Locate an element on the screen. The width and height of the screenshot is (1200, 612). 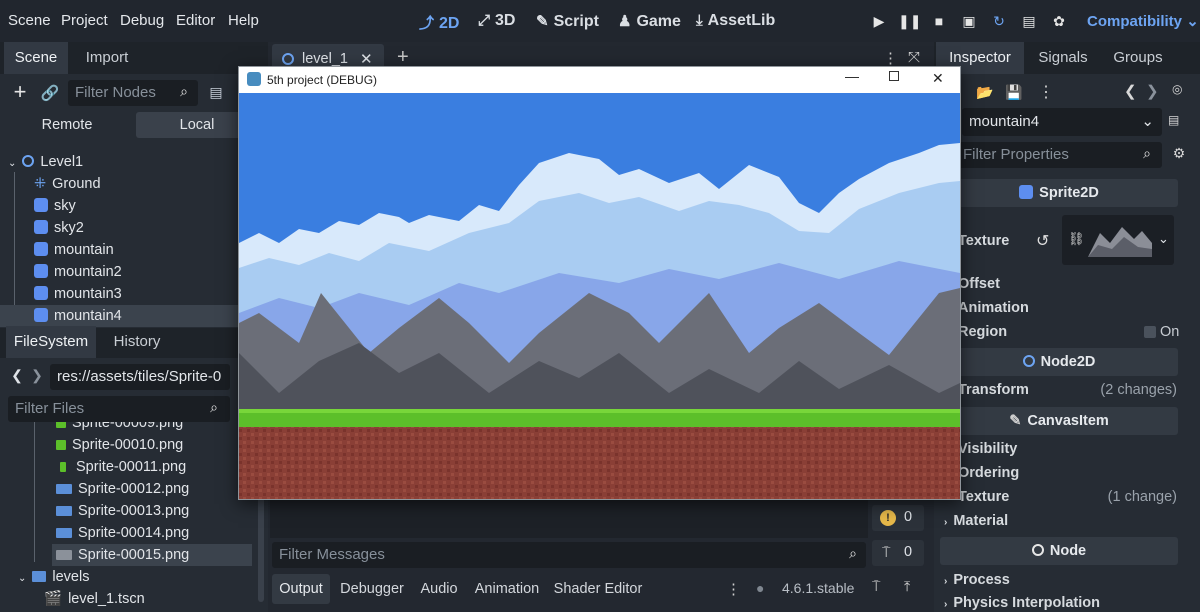
menu-project: Project is located at coordinates (84, 20).